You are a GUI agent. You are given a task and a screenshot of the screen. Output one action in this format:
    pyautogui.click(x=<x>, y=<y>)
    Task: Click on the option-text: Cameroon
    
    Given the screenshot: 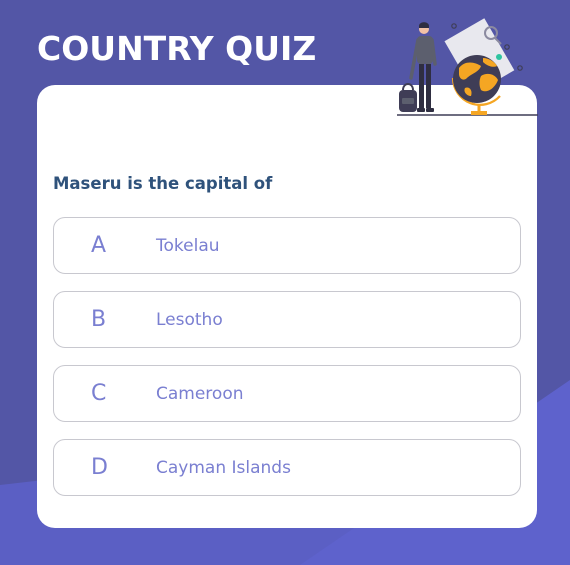 What is the action you would take?
    pyautogui.click(x=200, y=393)
    